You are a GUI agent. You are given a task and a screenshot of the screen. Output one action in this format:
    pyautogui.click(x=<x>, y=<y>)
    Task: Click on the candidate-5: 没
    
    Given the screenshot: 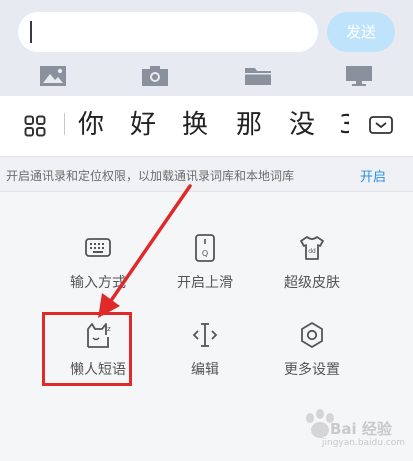 What is the action you would take?
    pyautogui.click(x=302, y=125)
    